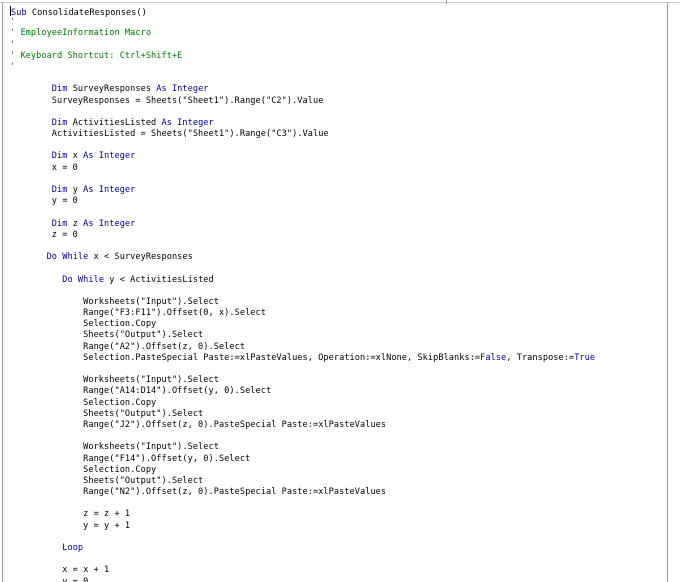  What do you see at coordinates (336, 56) in the screenshot?
I see `code-line: ' Keyboard Shortcut: Ctrl+Shift+E` at bounding box center [336, 56].